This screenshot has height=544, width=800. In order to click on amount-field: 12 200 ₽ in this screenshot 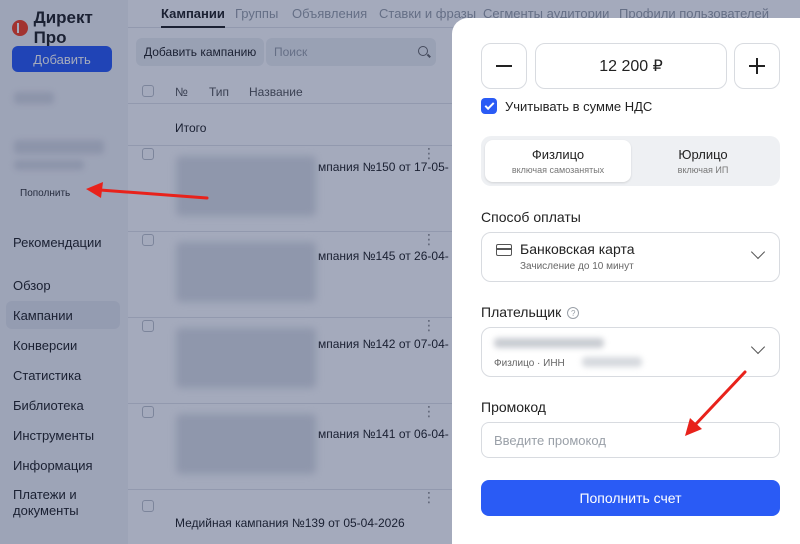, I will do `click(631, 66)`.